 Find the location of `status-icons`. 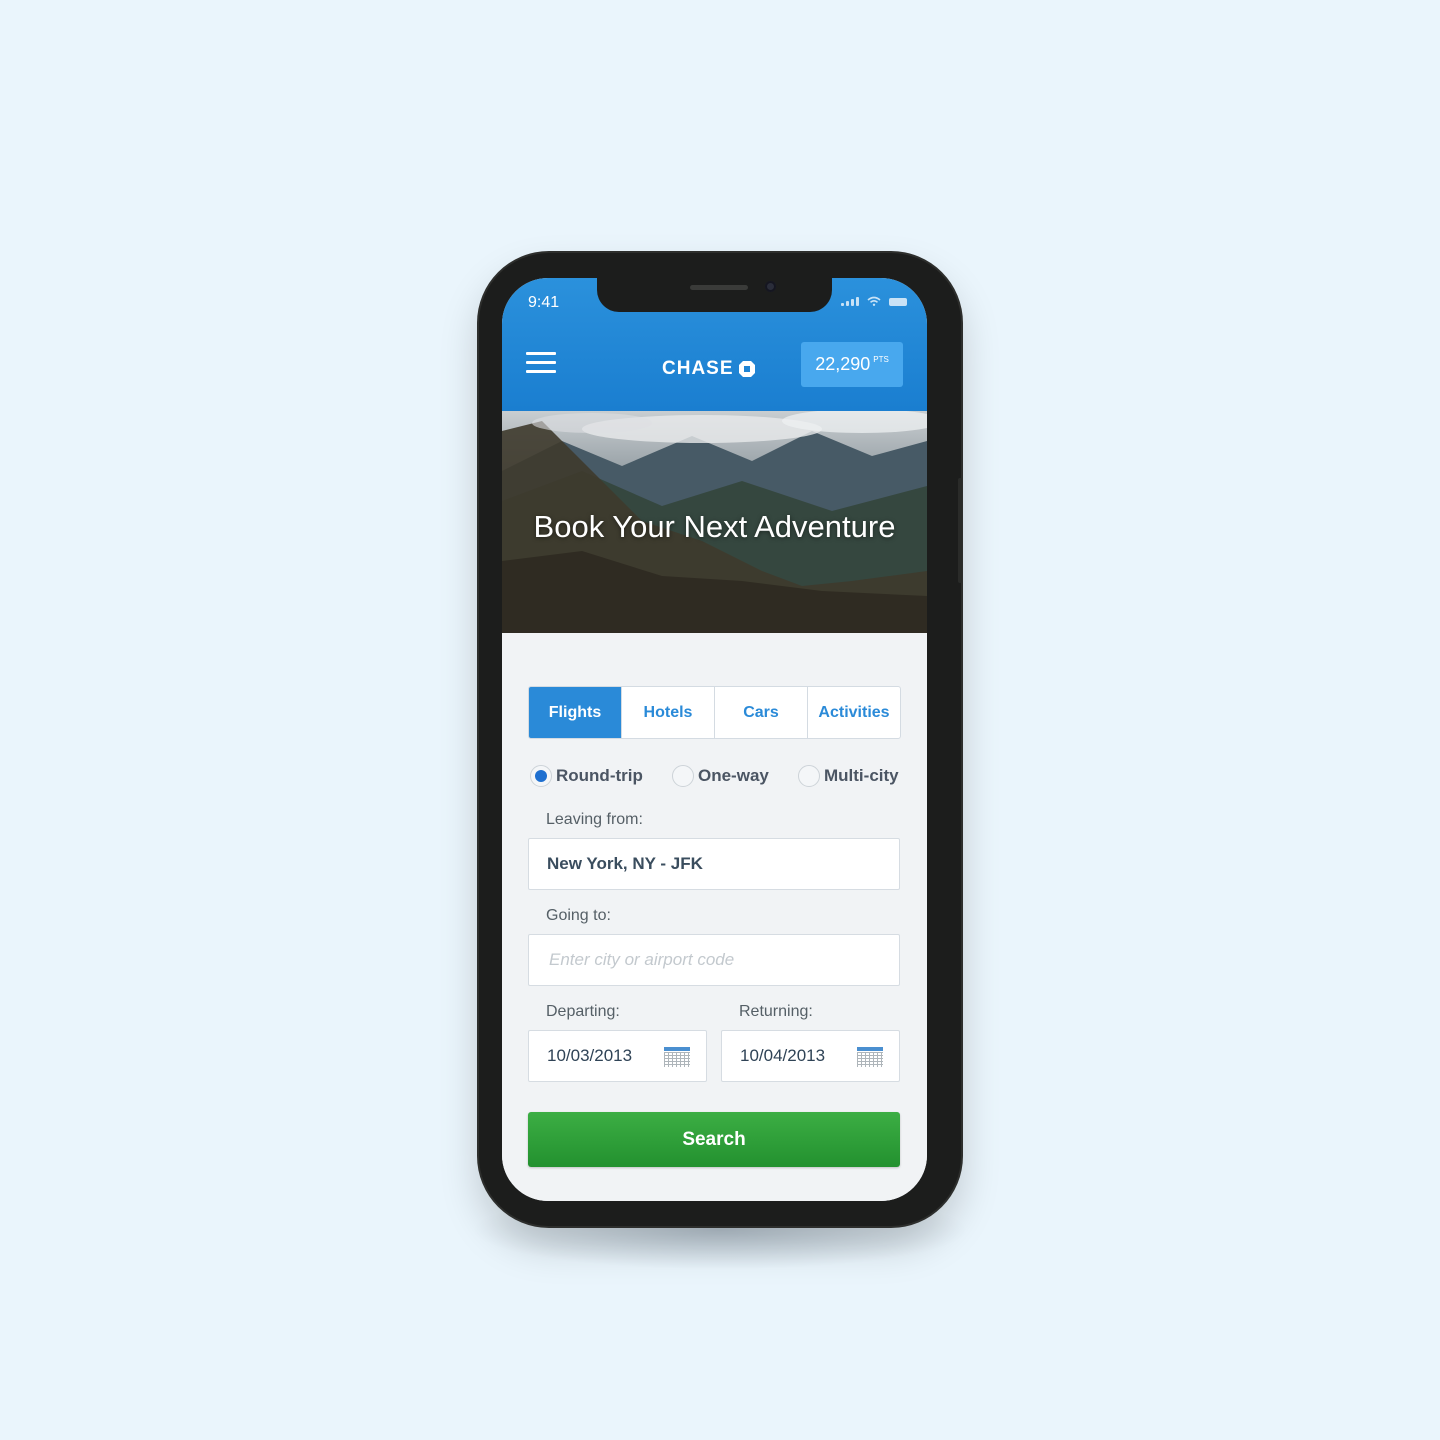

status-icons is located at coordinates (874, 301).